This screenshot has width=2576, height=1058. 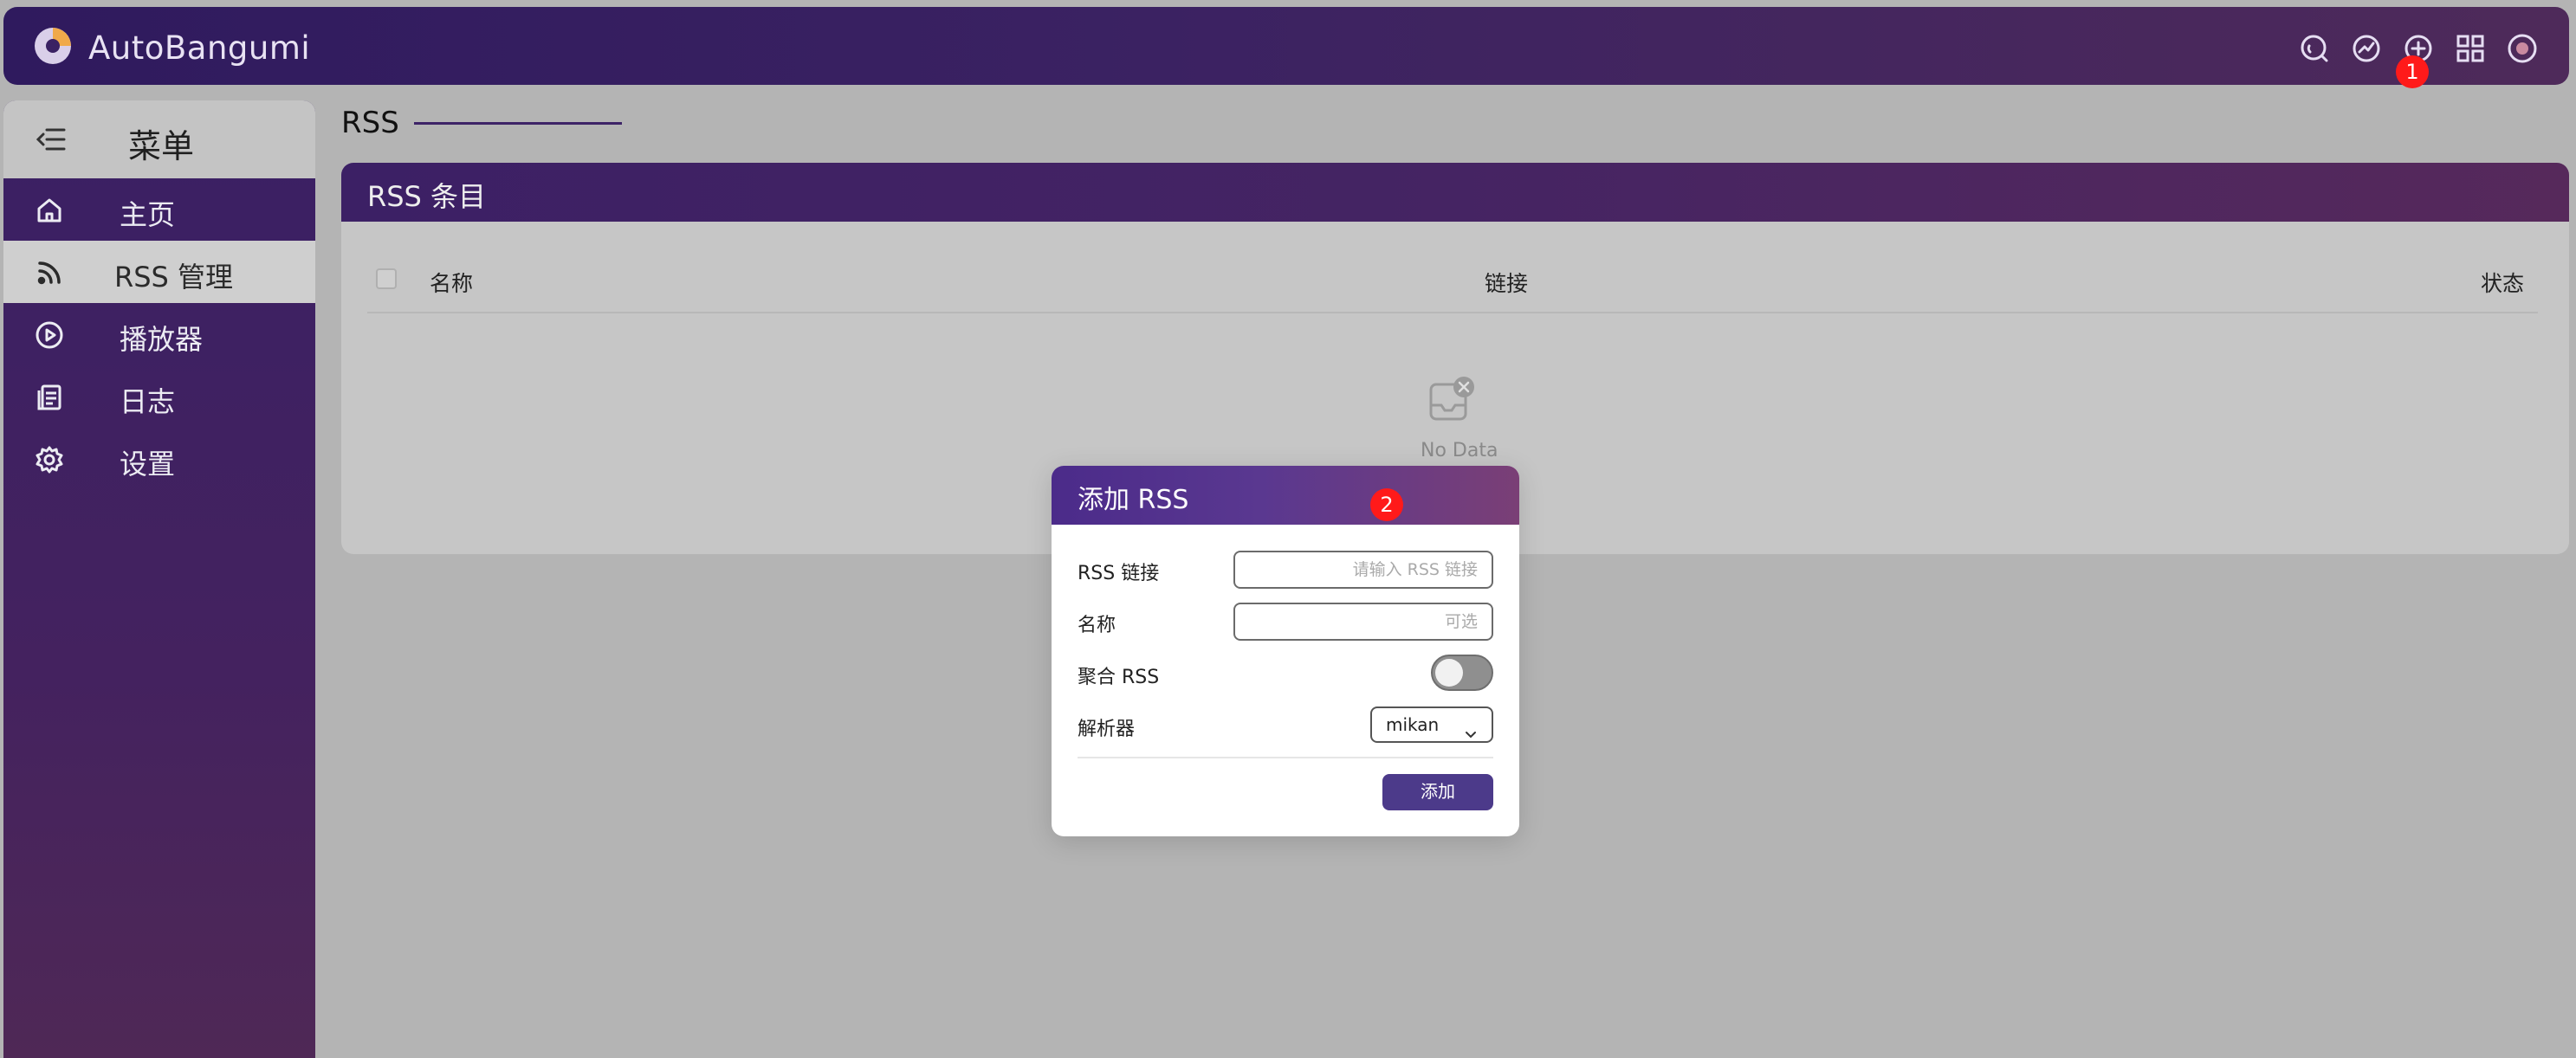 I want to click on name-row: 名称 可选, so click(x=1285, y=624).